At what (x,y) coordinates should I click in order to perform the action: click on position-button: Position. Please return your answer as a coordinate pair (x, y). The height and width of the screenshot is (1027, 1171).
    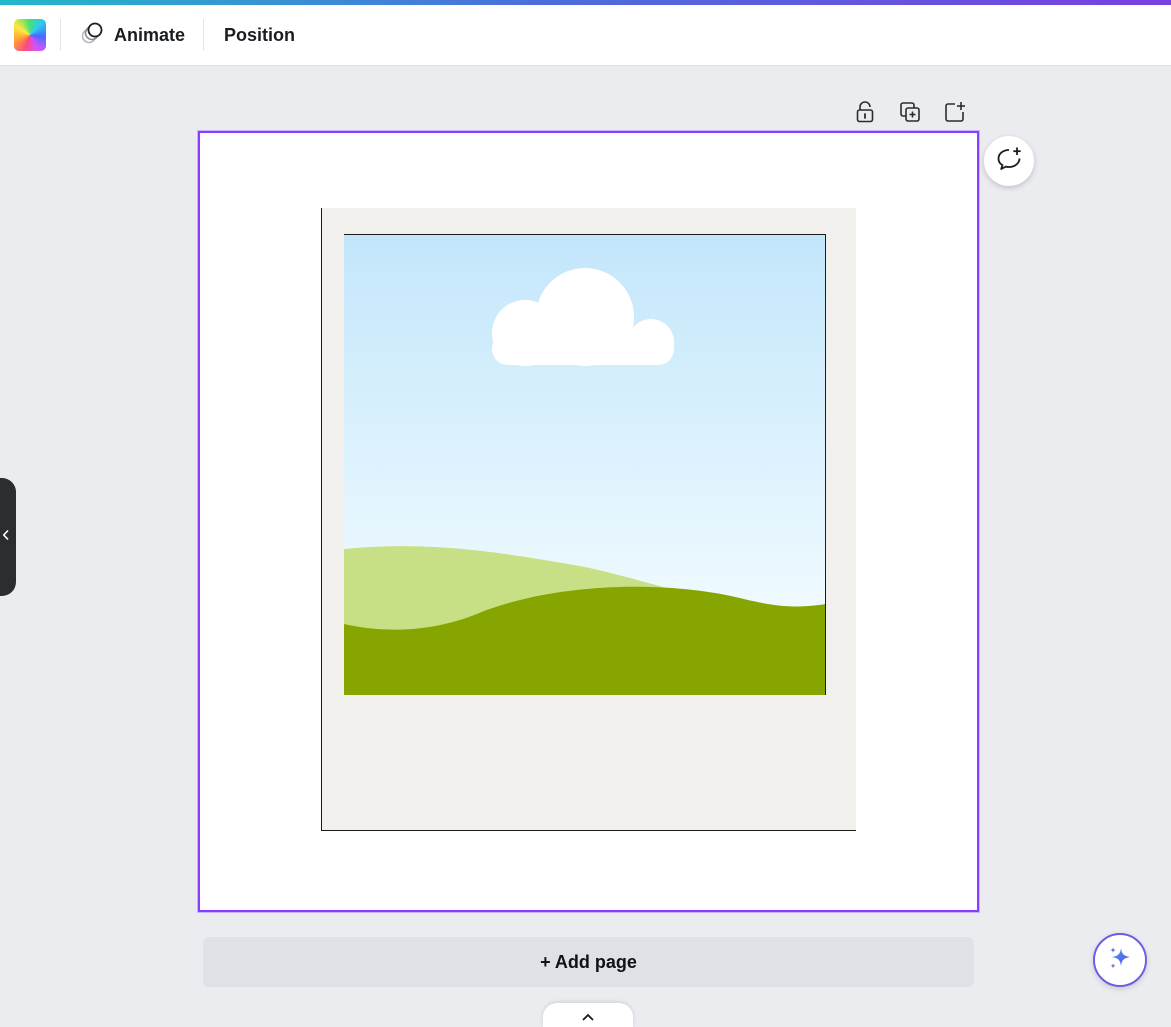
    Looking at the image, I should click on (259, 35).